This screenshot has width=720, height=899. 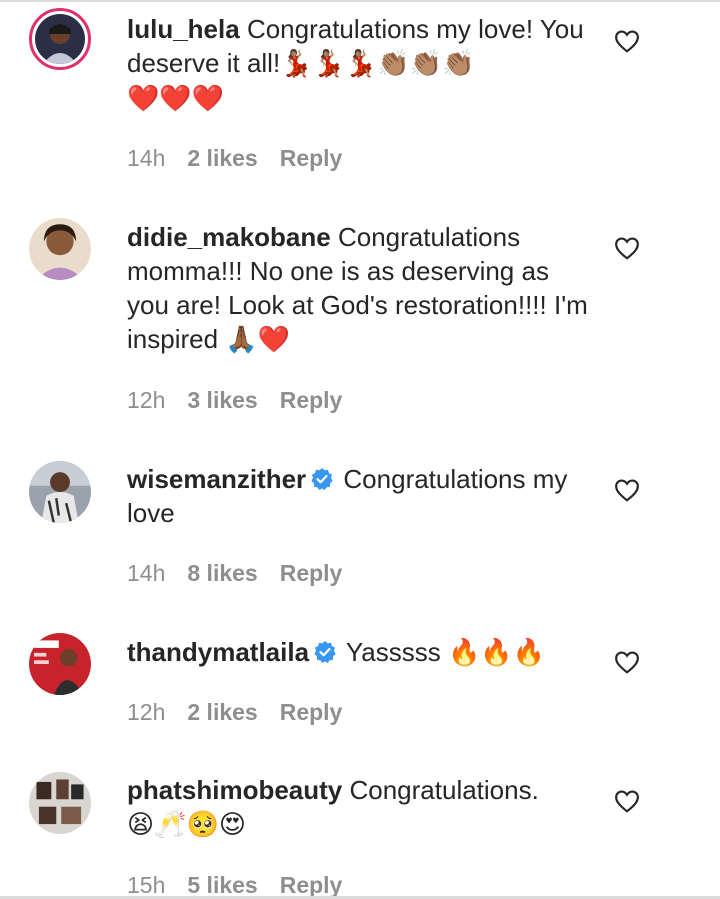 I want to click on top-divider, so click(x=360, y=1).